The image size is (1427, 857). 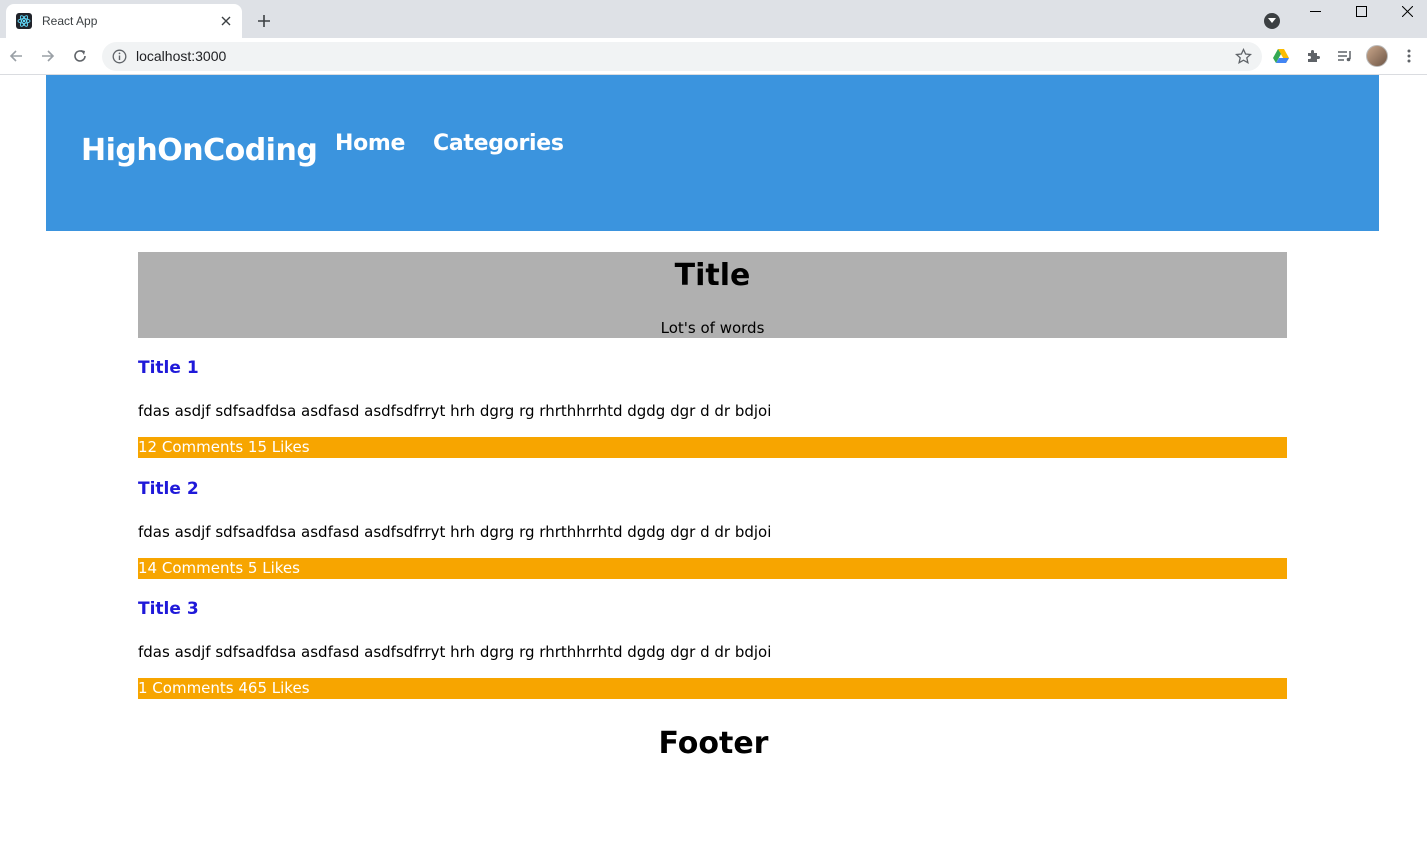 What do you see at coordinates (226, 21) in the screenshot?
I see `close-icon` at bounding box center [226, 21].